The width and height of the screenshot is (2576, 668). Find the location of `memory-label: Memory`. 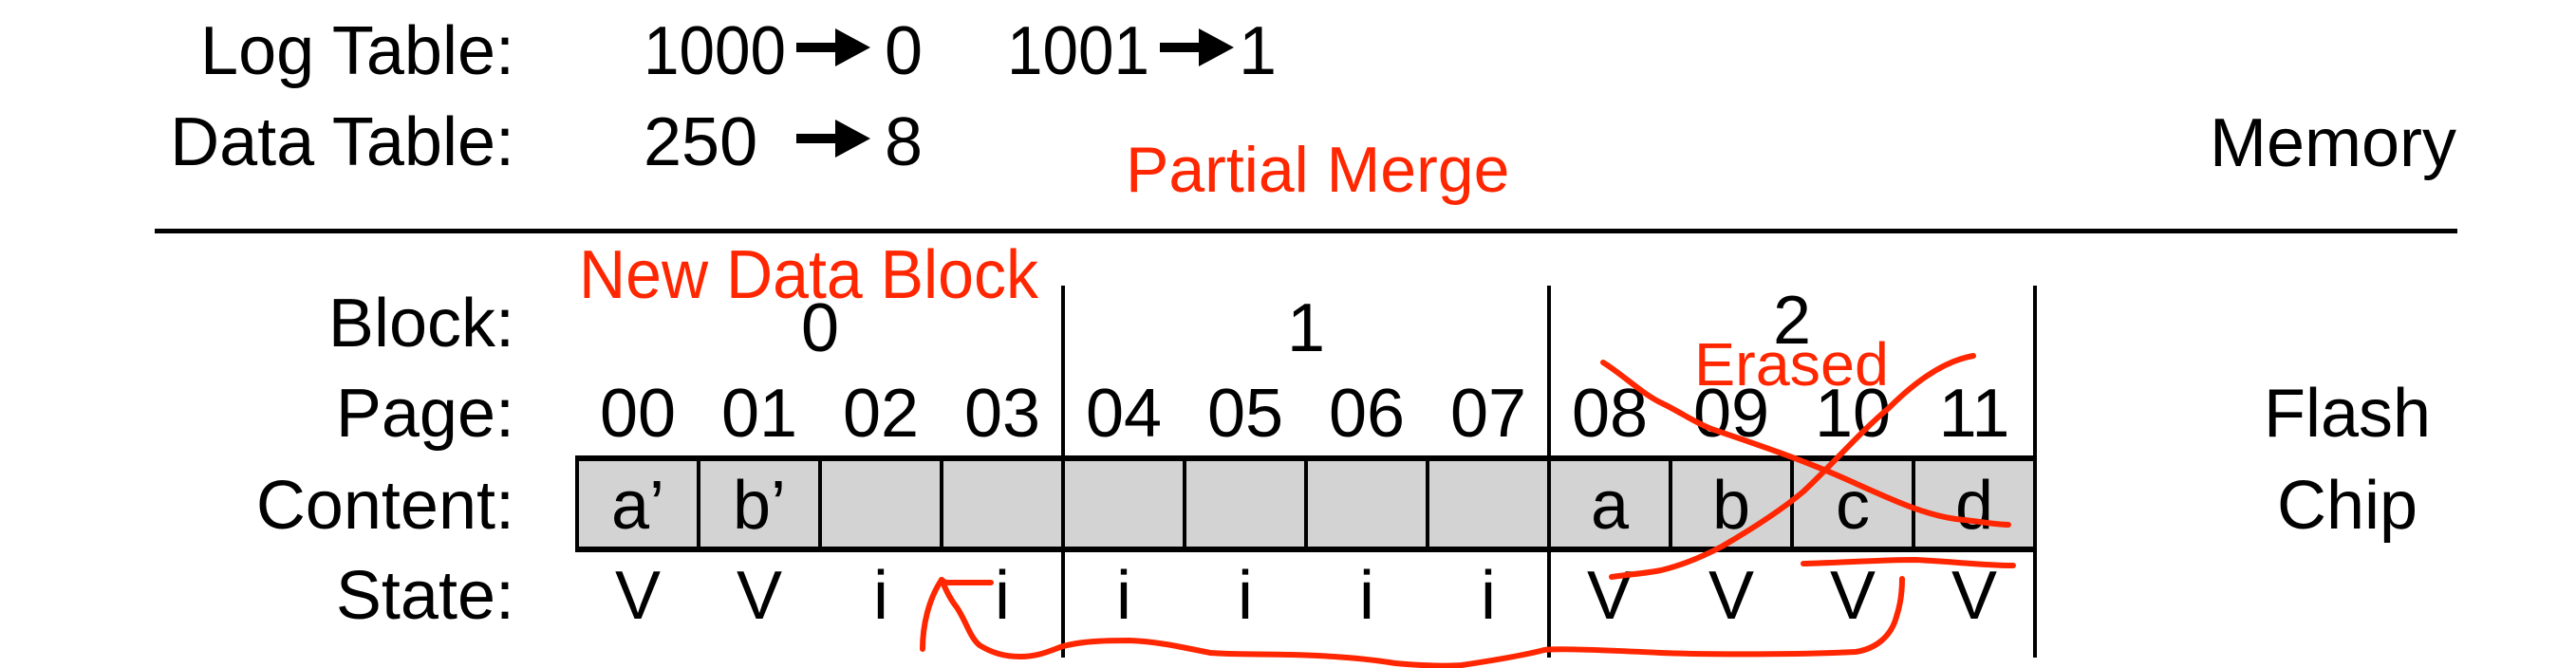

memory-label: Memory is located at coordinates (2333, 143).